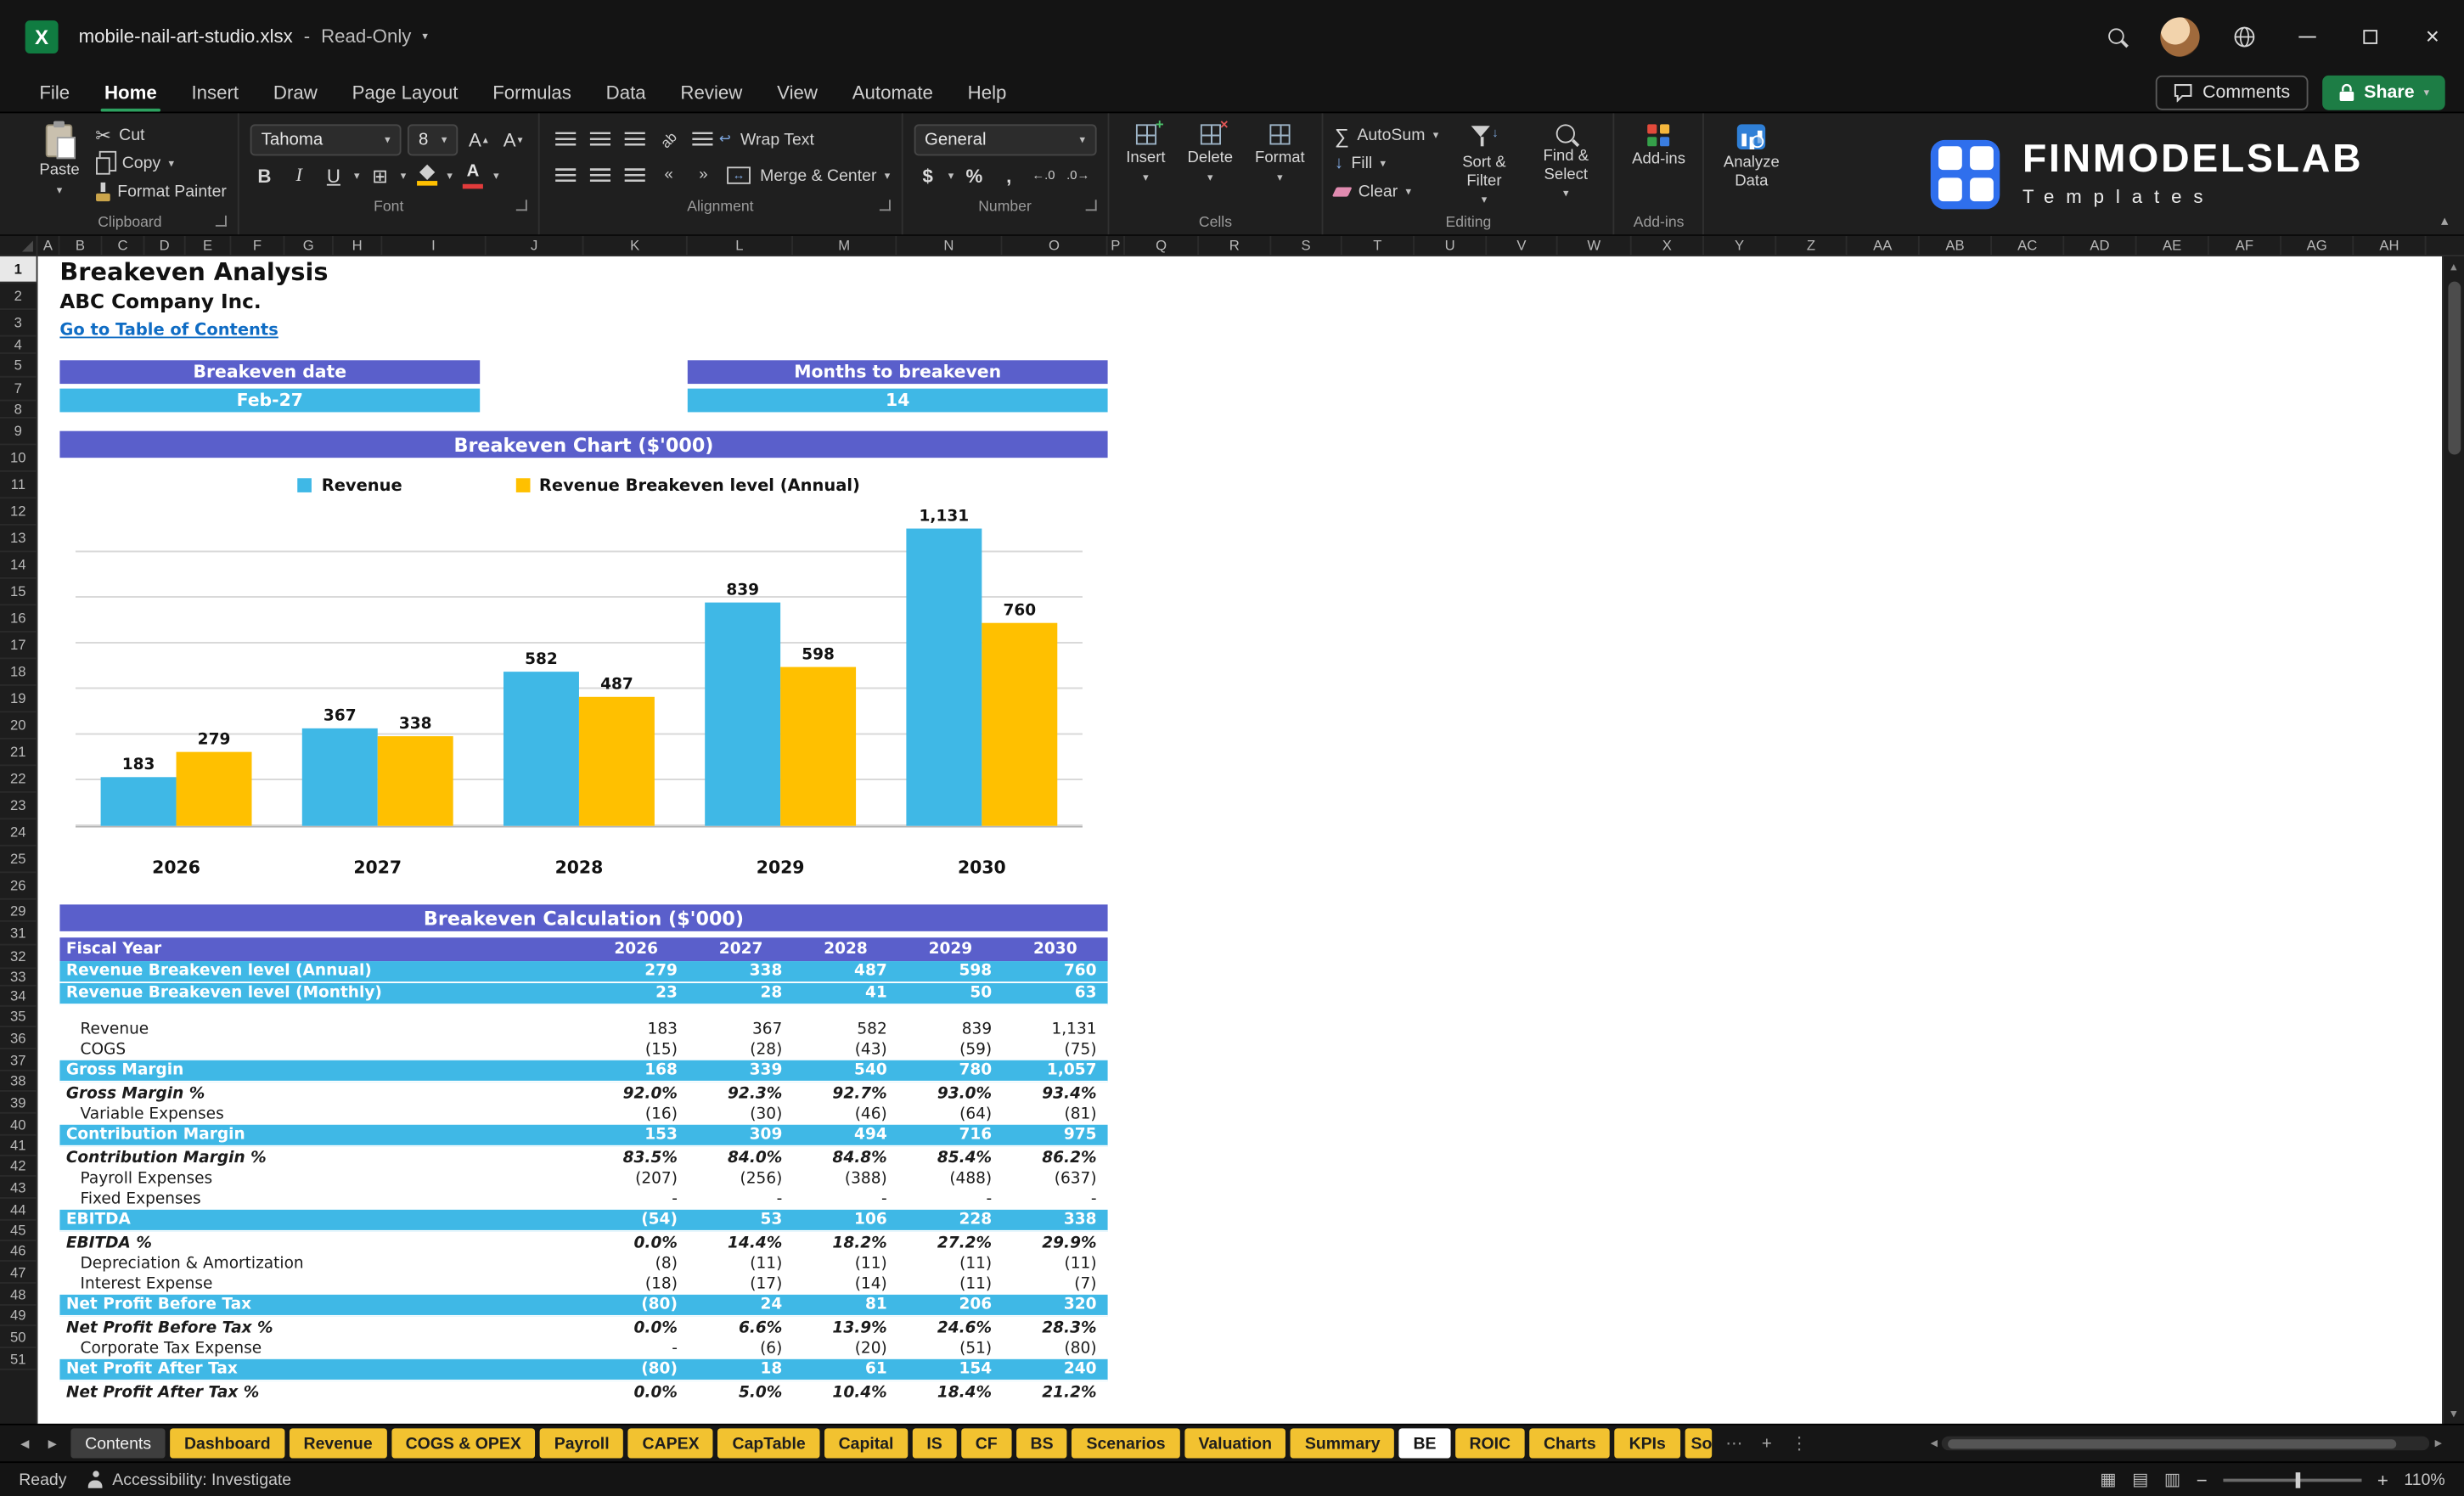 Image resolution: width=2464 pixels, height=1496 pixels. Describe the element at coordinates (18, 726) in the screenshot. I see `row-header-20: 20` at that location.